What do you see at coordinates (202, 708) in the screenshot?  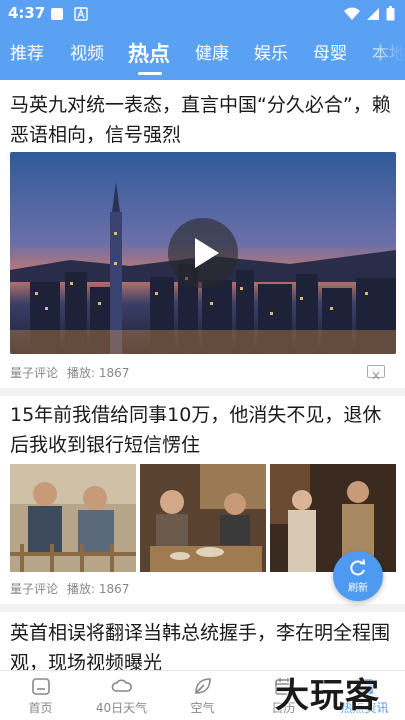 I see `nav-label: 空气` at bounding box center [202, 708].